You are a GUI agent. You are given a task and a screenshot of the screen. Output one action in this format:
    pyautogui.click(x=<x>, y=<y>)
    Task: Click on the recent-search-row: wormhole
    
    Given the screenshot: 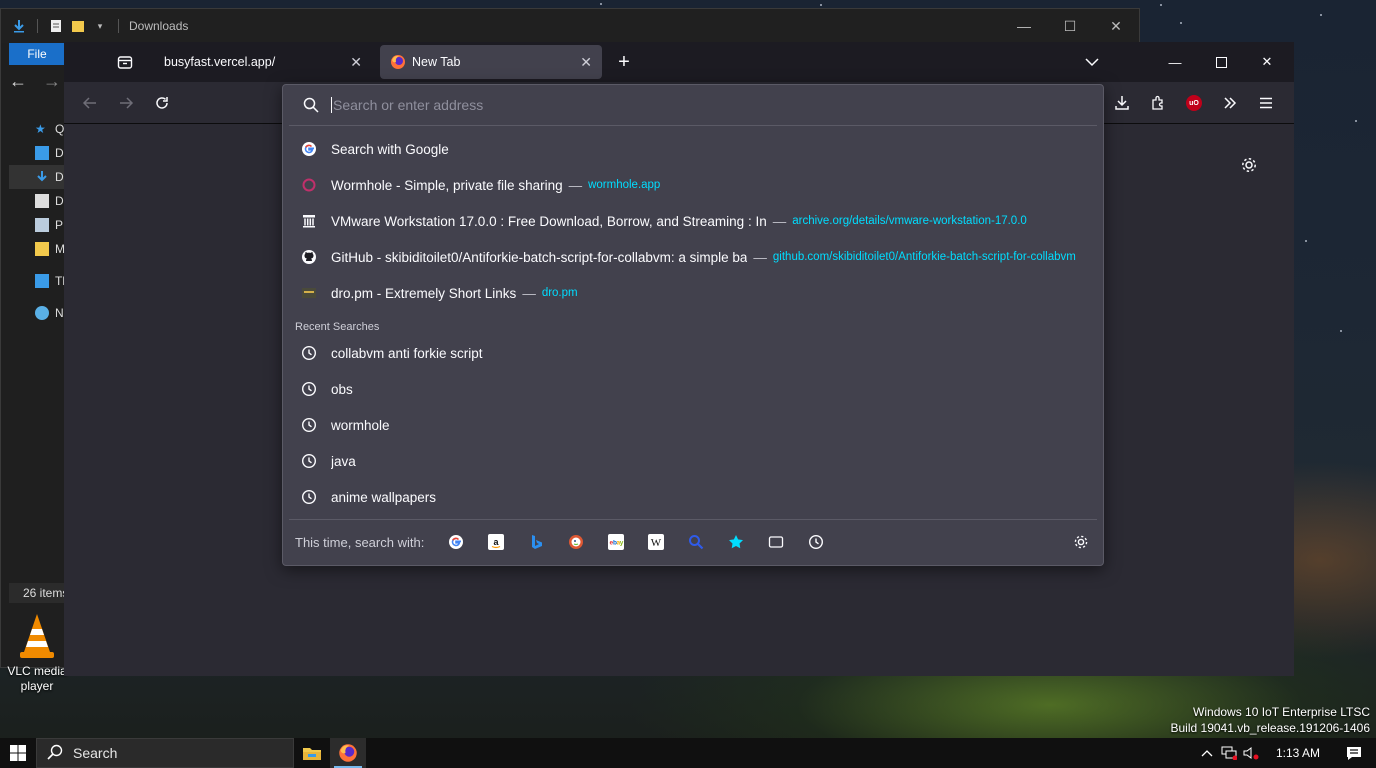 What is the action you would take?
    pyautogui.click(x=693, y=425)
    